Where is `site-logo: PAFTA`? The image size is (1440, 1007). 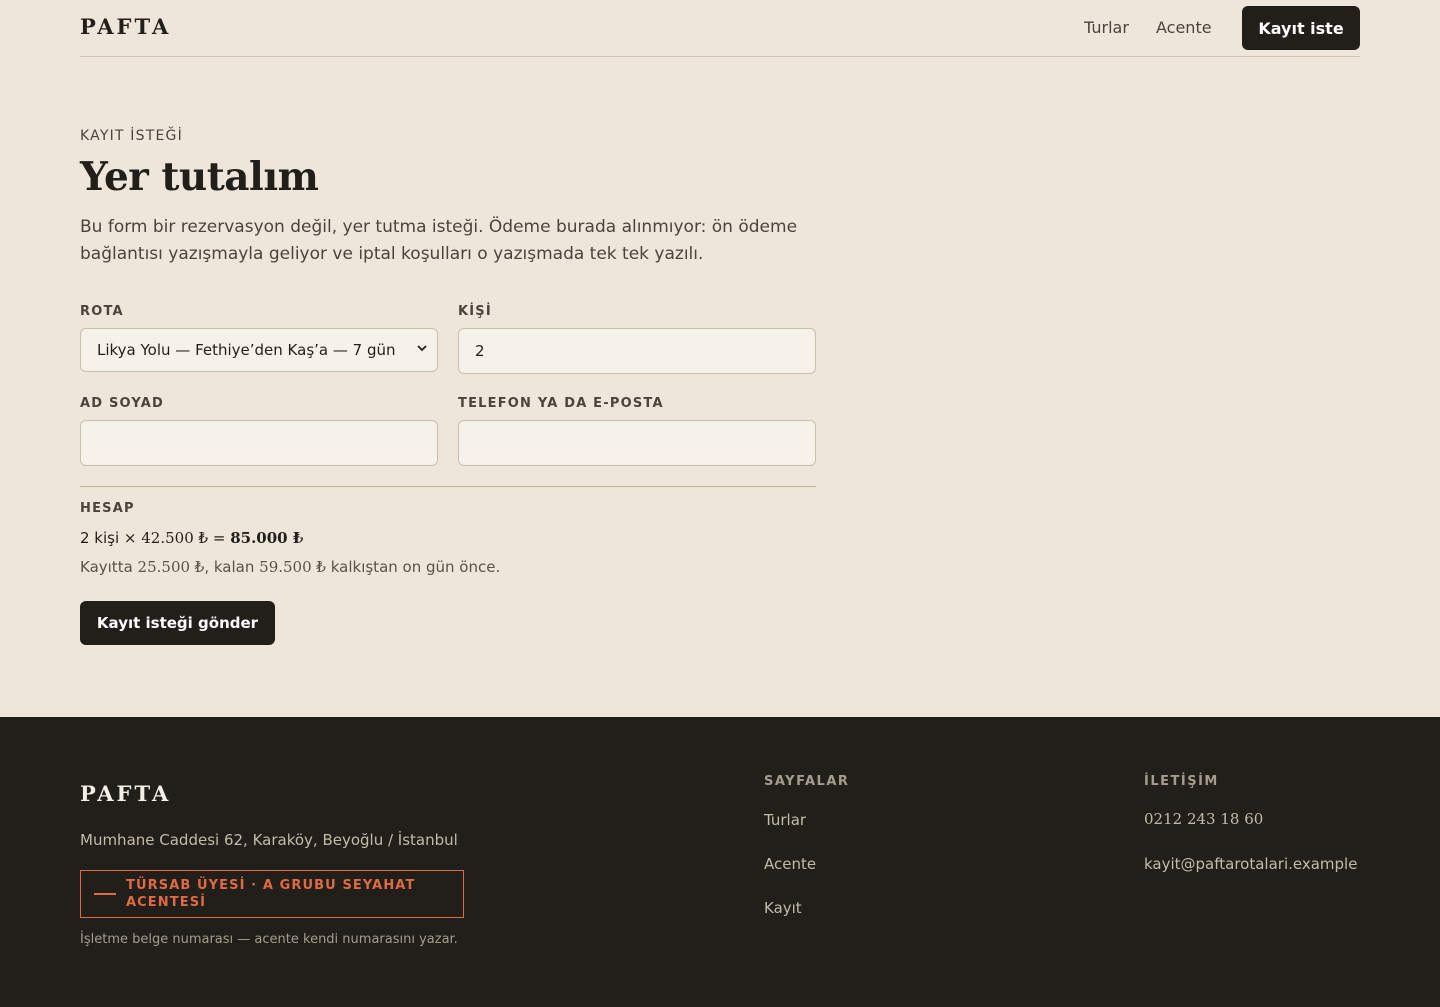 site-logo: PAFTA is located at coordinates (125, 26).